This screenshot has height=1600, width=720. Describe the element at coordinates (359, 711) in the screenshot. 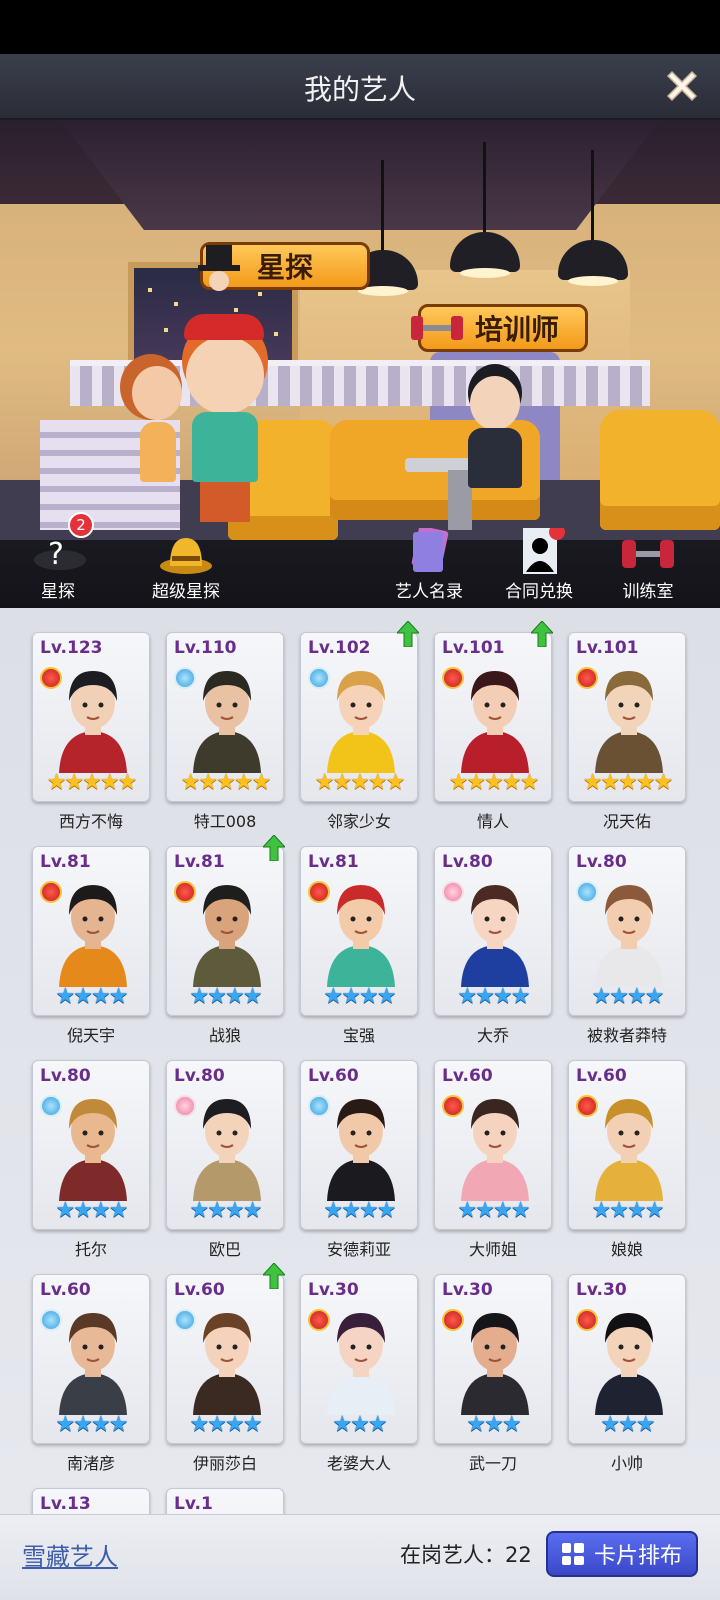

I see `artist-card: Lv.102 ★★★★★` at that location.